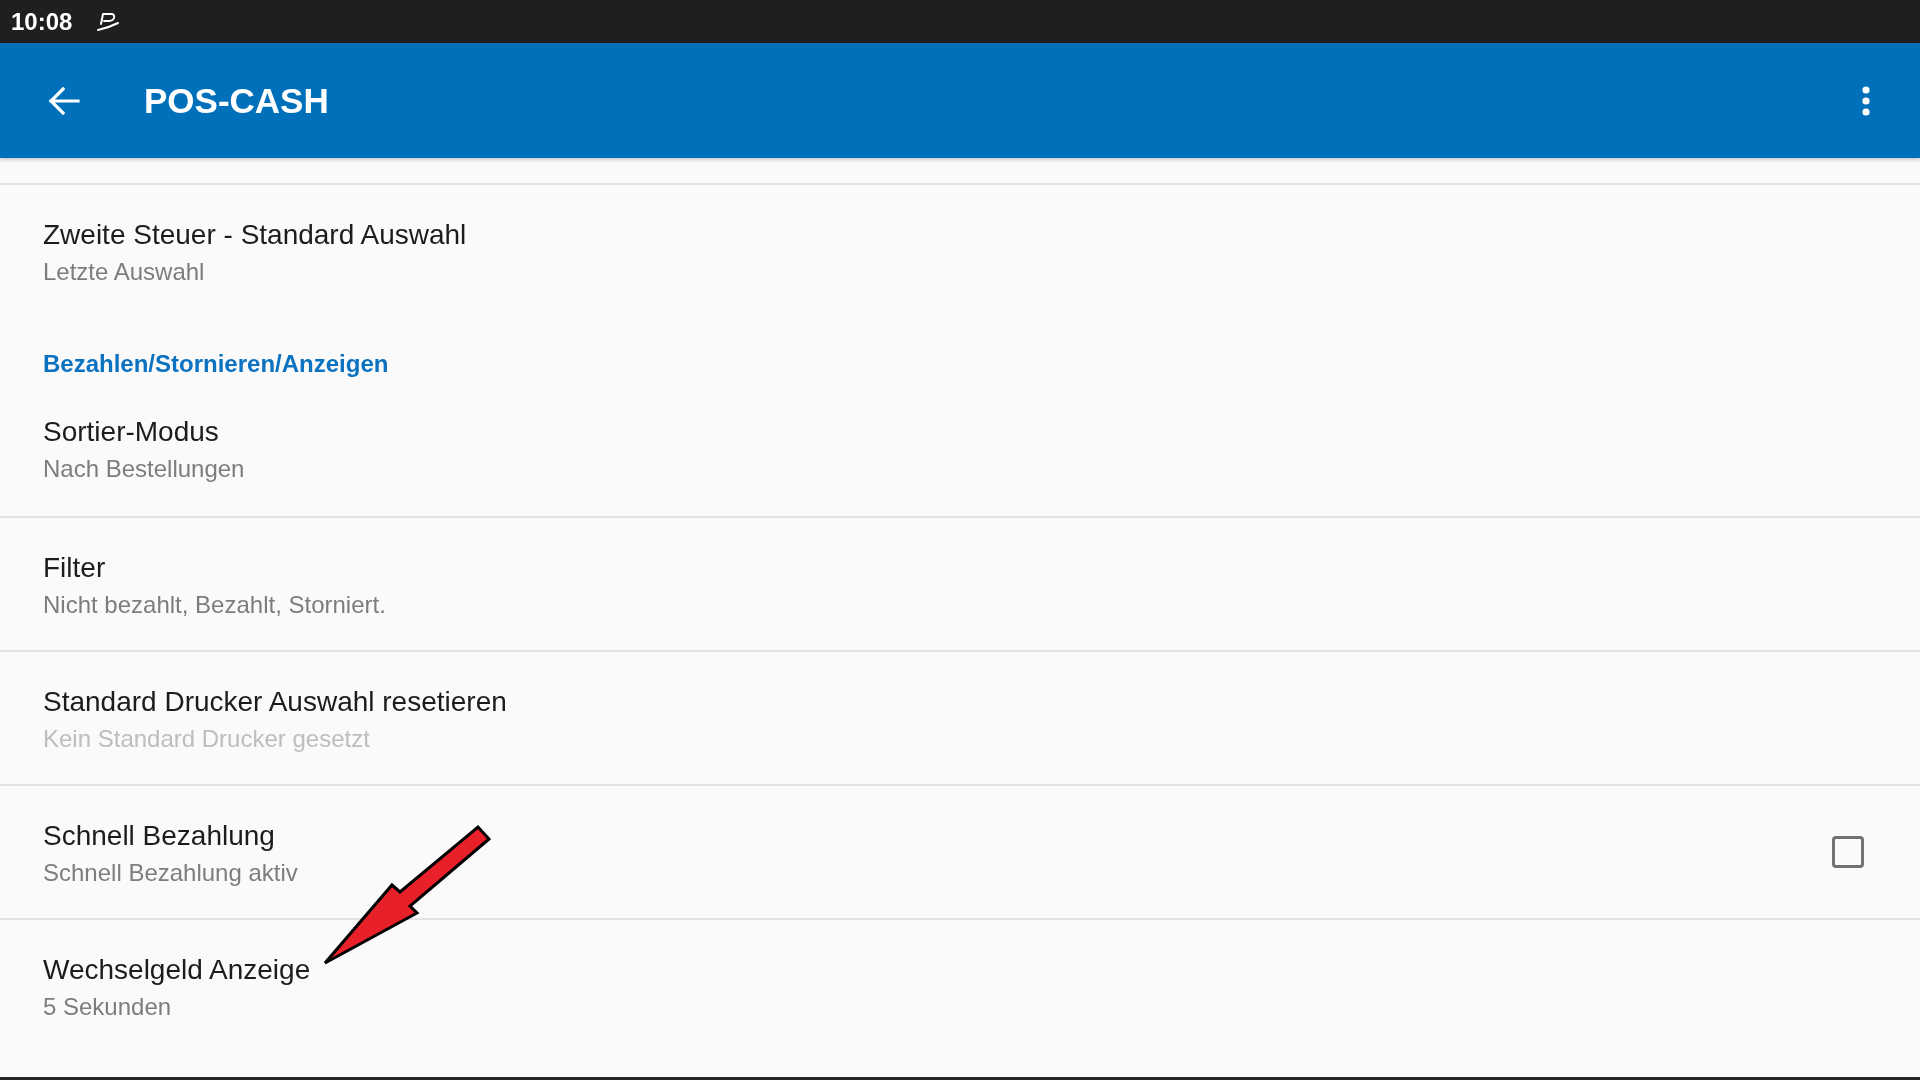 The image size is (1920, 1080). I want to click on preference-row: Sortier-Modus Nach Bestellungen, so click(960, 449).